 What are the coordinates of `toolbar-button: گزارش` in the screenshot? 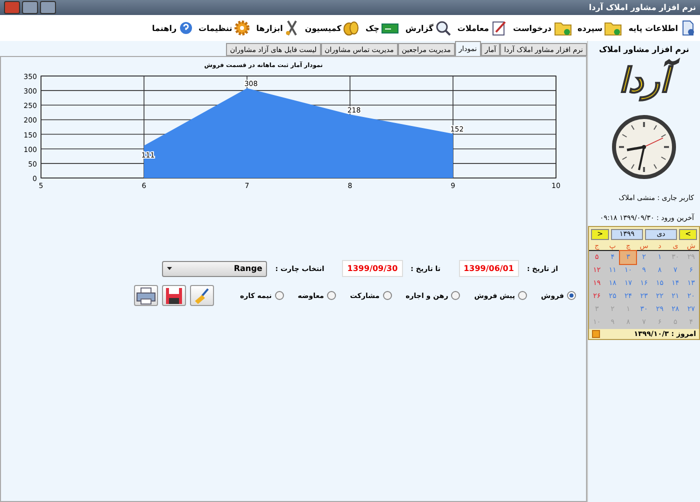 It's located at (428, 28).